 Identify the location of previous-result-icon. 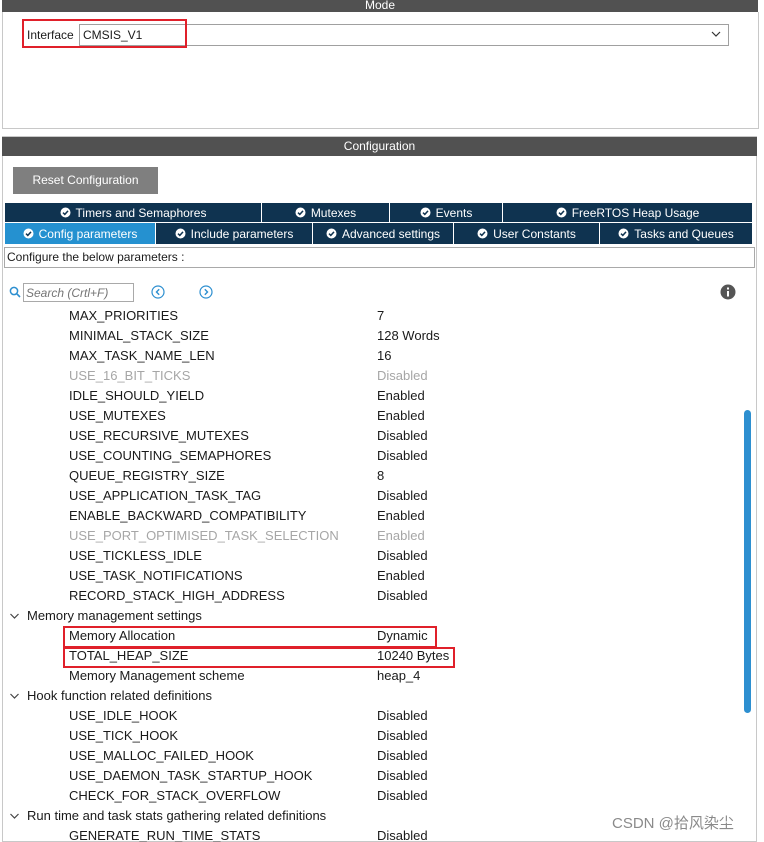
(158, 292).